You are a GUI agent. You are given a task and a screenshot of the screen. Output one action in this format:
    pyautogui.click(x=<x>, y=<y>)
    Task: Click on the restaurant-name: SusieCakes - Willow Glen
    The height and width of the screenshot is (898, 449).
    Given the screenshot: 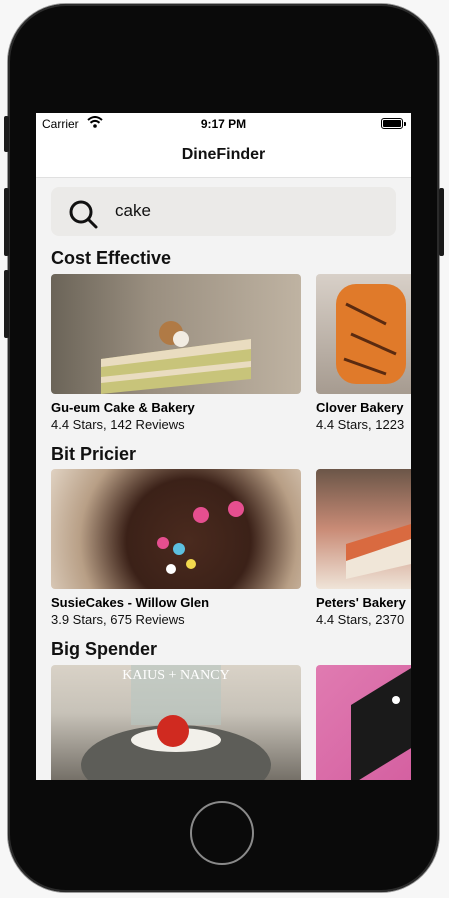 What is the action you would take?
    pyautogui.click(x=130, y=602)
    